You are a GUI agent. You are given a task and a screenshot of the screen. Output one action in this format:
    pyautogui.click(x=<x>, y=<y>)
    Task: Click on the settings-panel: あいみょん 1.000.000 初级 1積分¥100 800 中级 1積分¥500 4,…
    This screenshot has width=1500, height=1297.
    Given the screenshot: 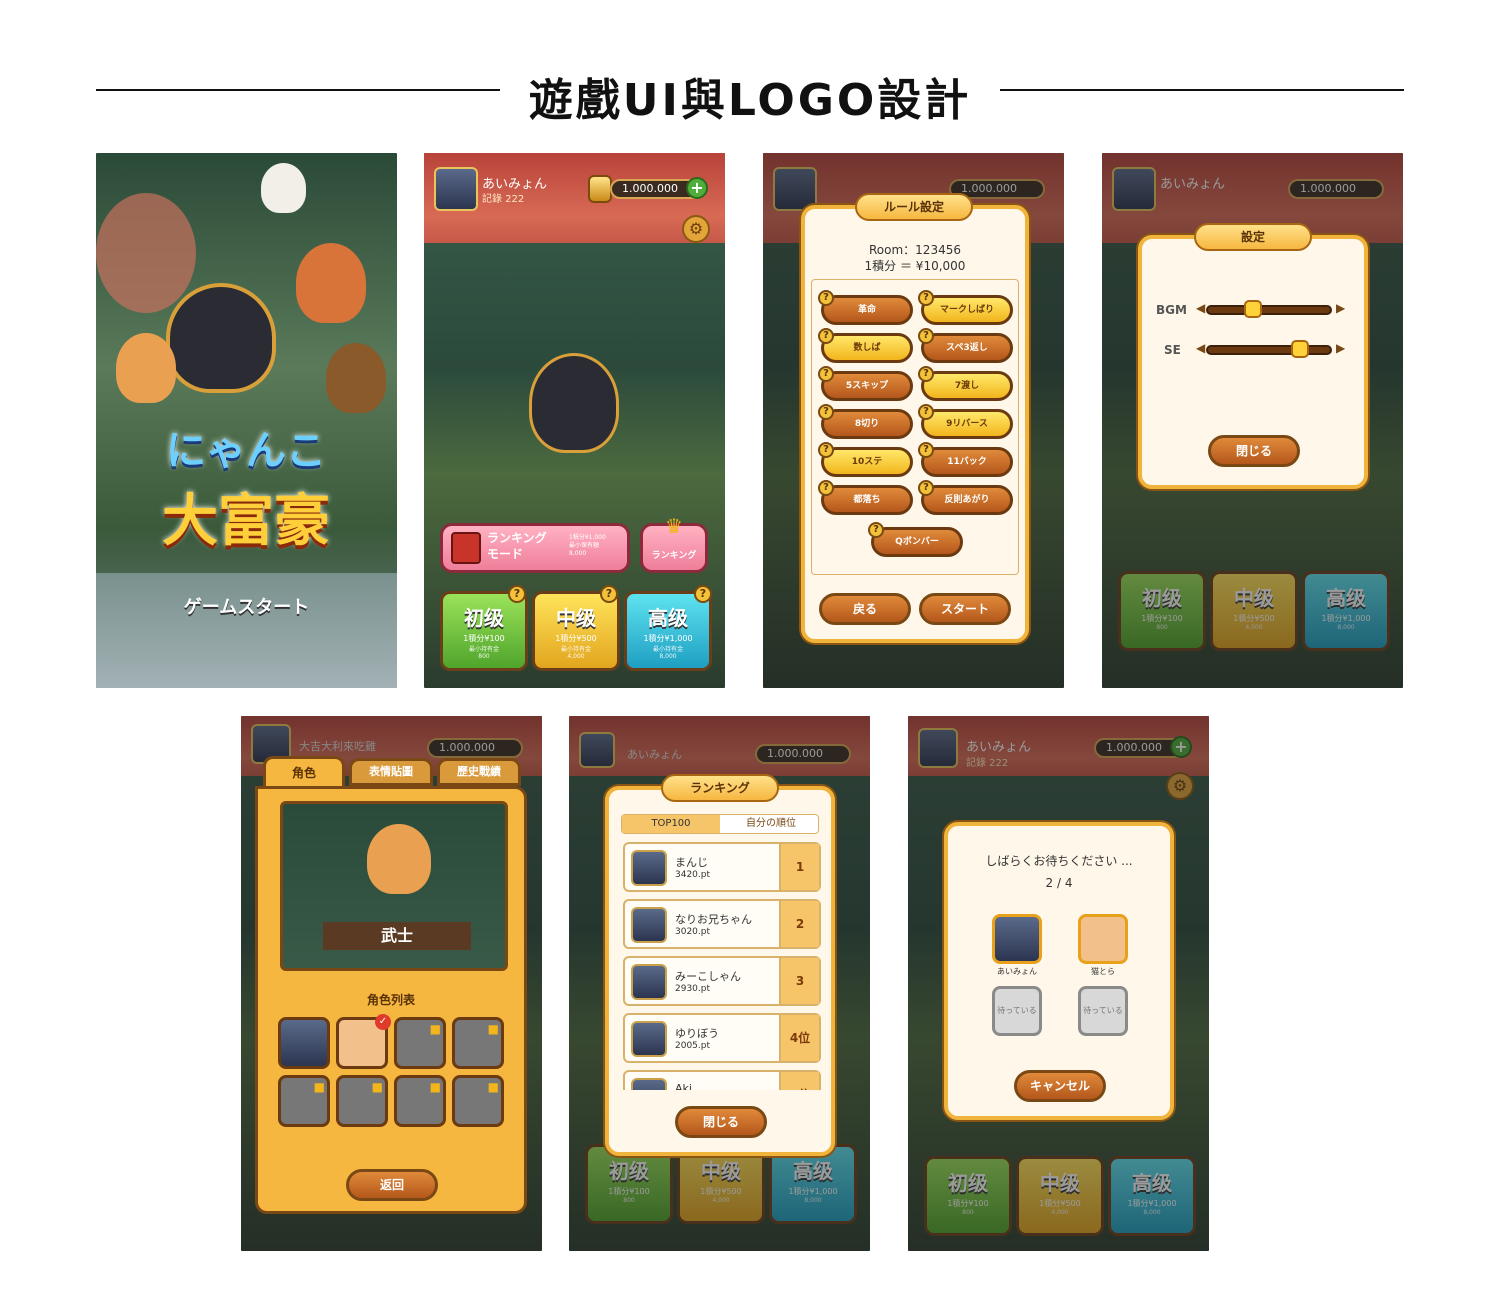 What is the action you would take?
    pyautogui.click(x=1252, y=420)
    